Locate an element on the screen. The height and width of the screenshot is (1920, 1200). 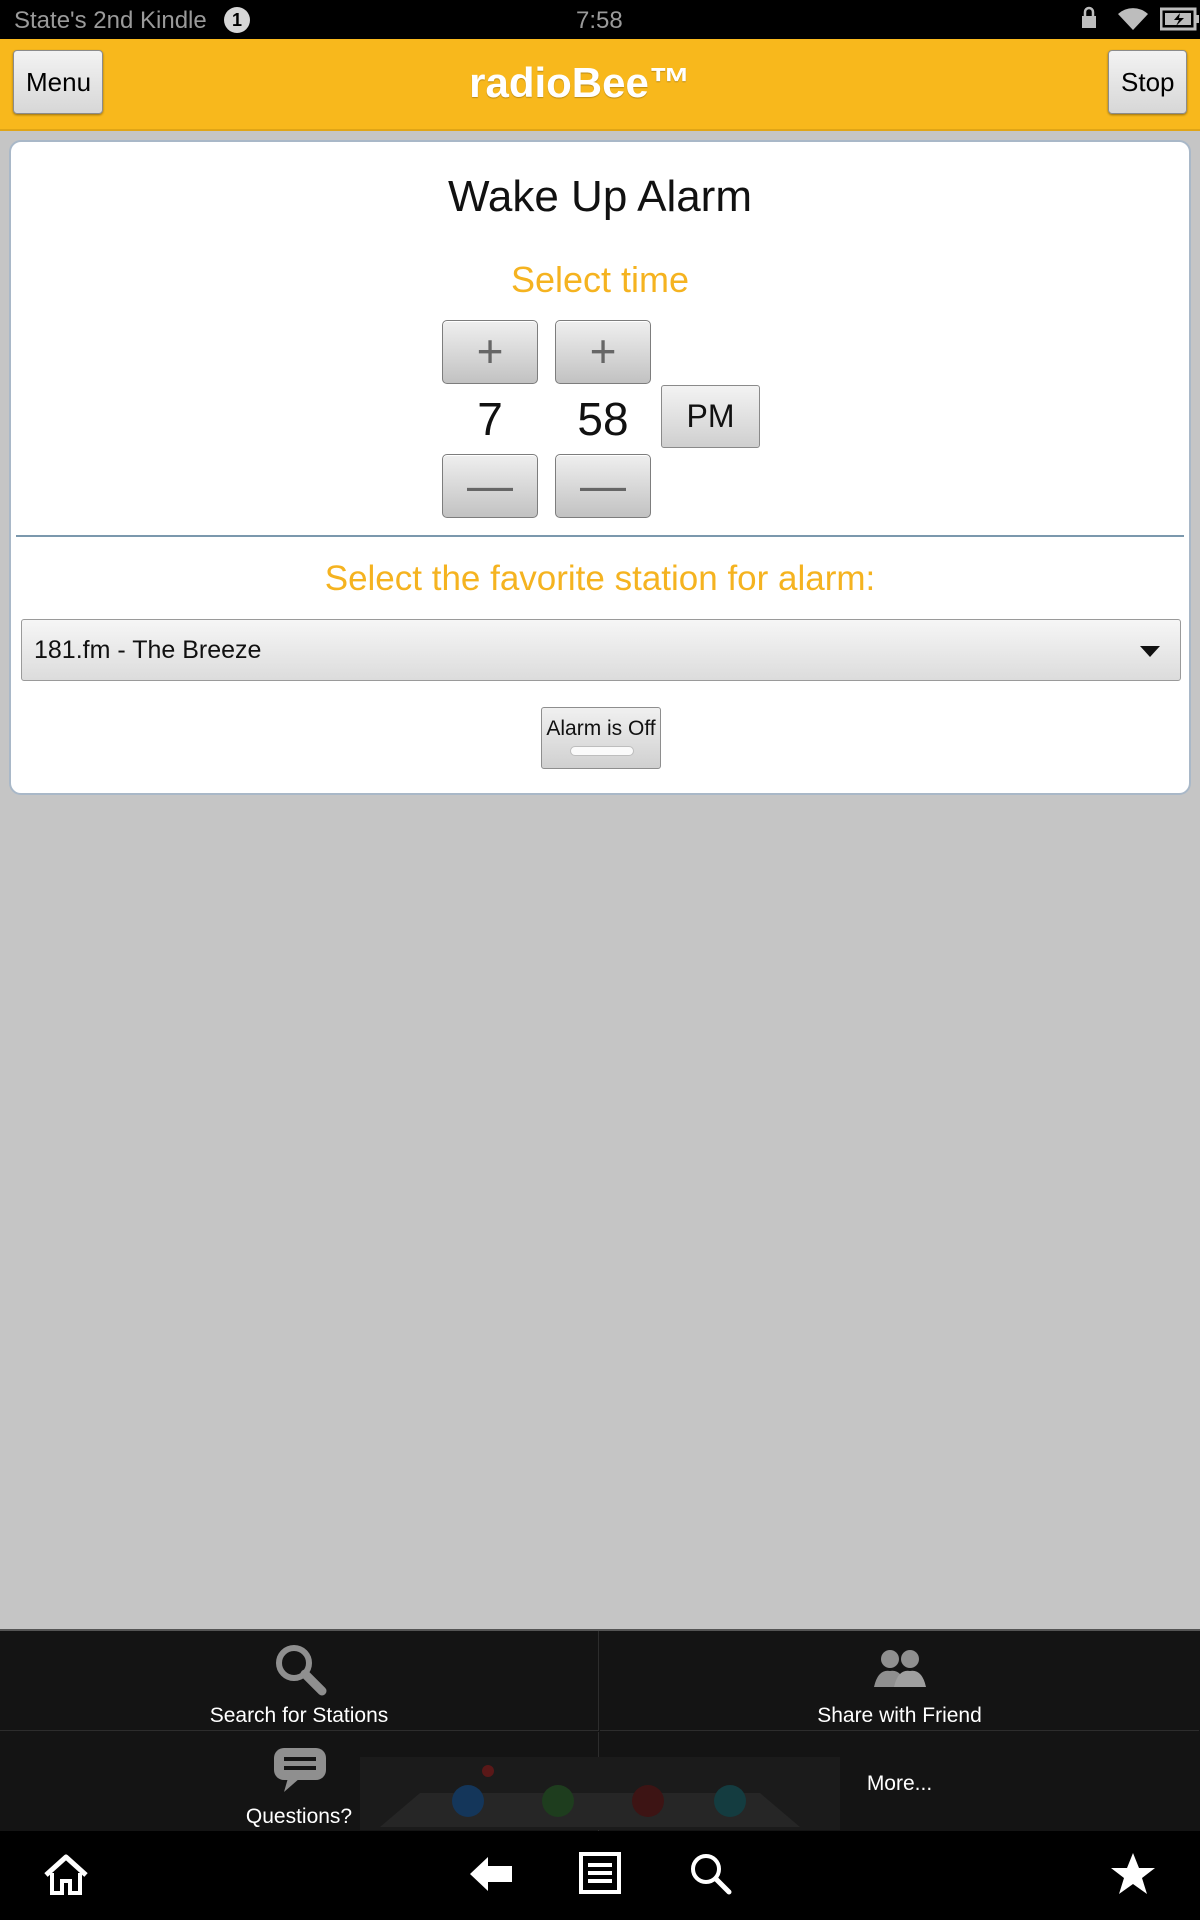
app-title: radioBee™ is located at coordinates (580, 82).